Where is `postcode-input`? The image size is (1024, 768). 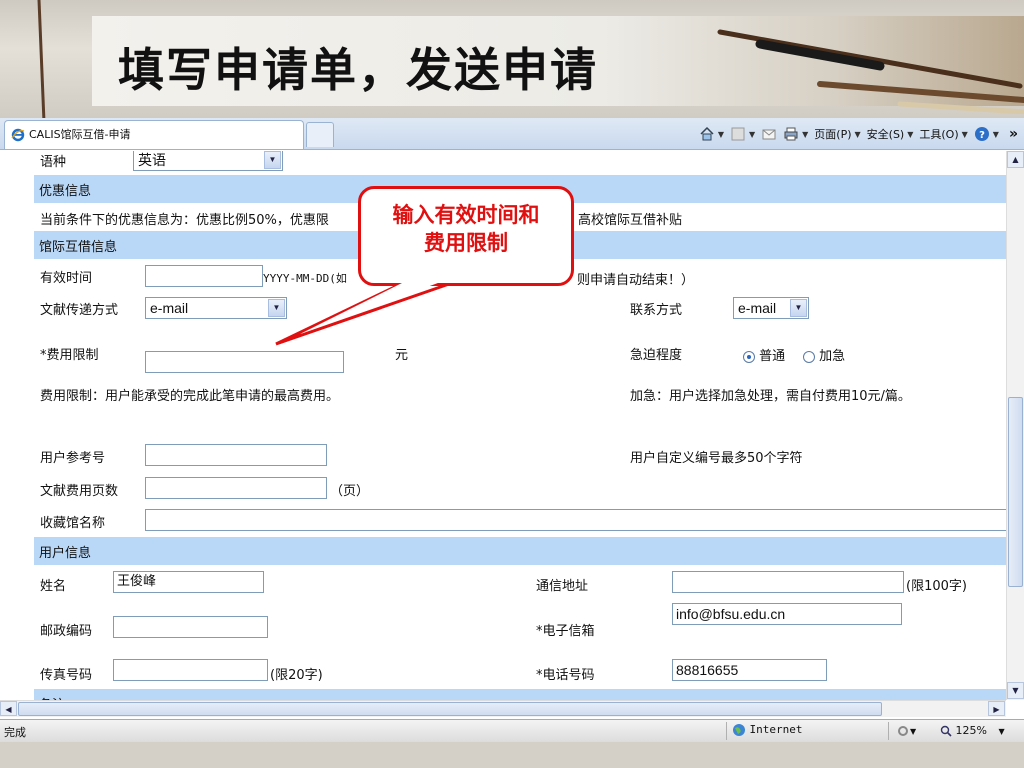
postcode-input is located at coordinates (190, 627).